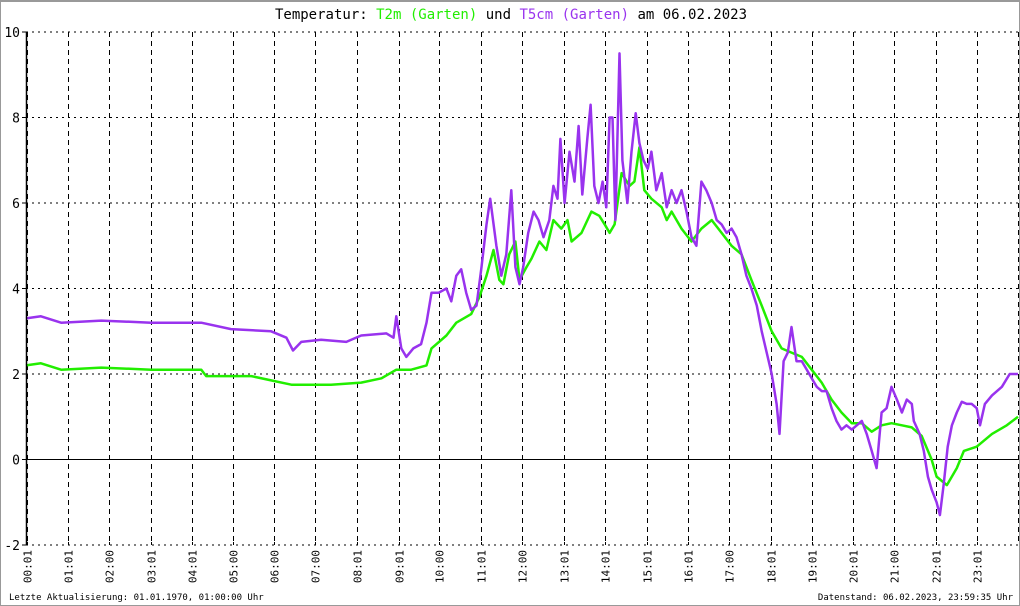 The width and height of the screenshot is (1020, 606). Describe the element at coordinates (440, 566) in the screenshot. I see `x-tick-label: 10:00` at that location.